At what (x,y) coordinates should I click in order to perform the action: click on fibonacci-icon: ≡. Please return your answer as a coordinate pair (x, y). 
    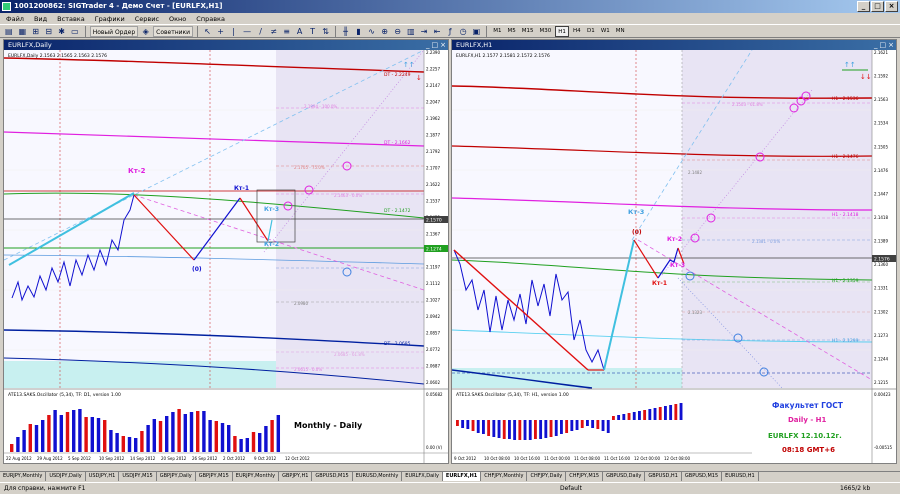
    Looking at the image, I should click on (286, 31).